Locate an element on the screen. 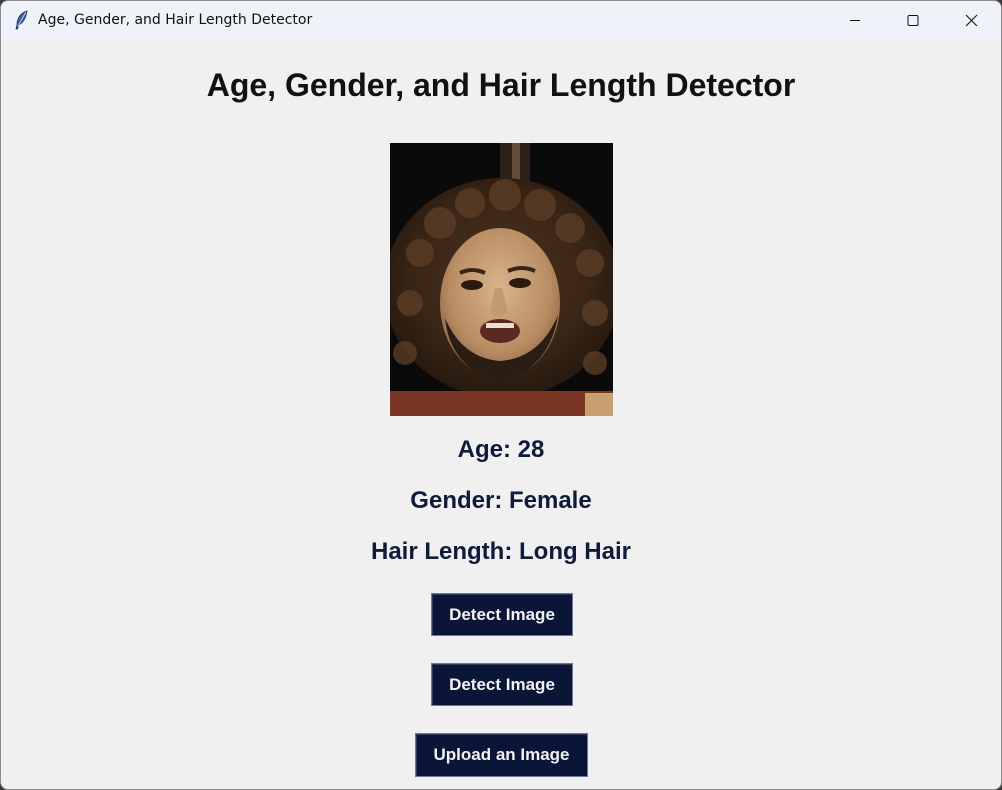  feather-icon is located at coordinates (22, 20).